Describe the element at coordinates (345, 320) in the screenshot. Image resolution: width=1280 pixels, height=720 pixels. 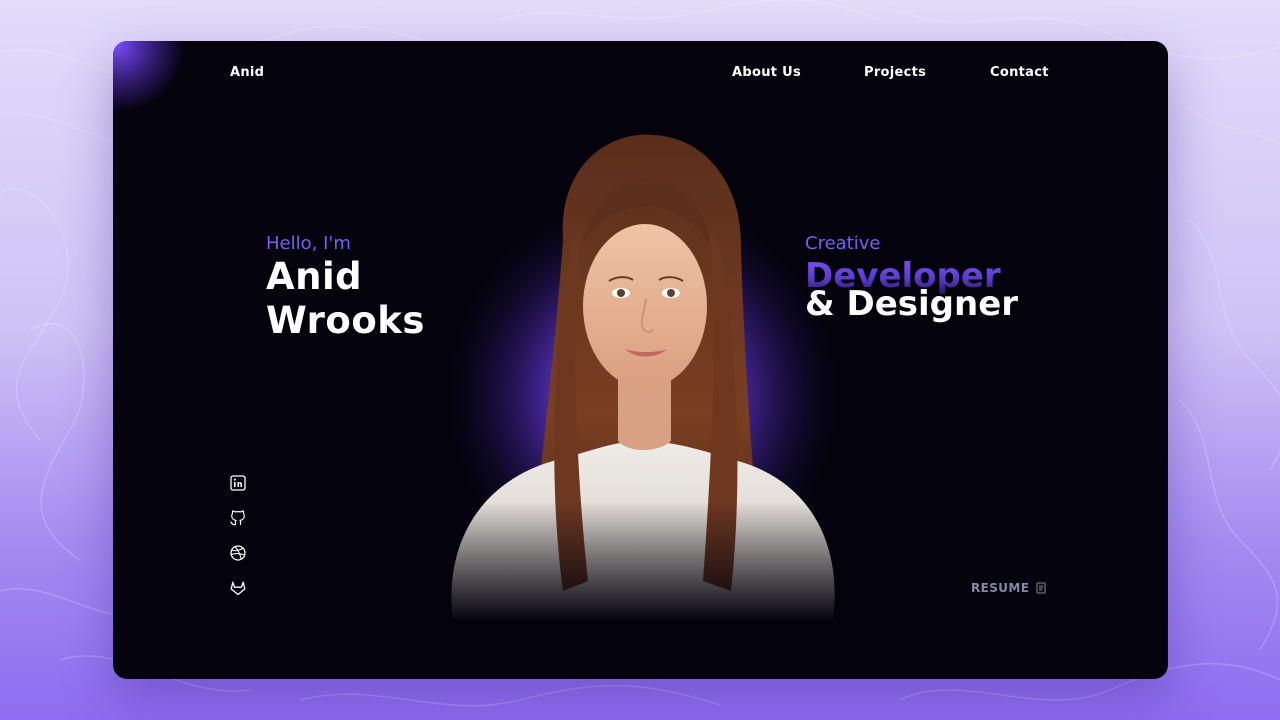
I see `name-last: Wrooks` at that location.